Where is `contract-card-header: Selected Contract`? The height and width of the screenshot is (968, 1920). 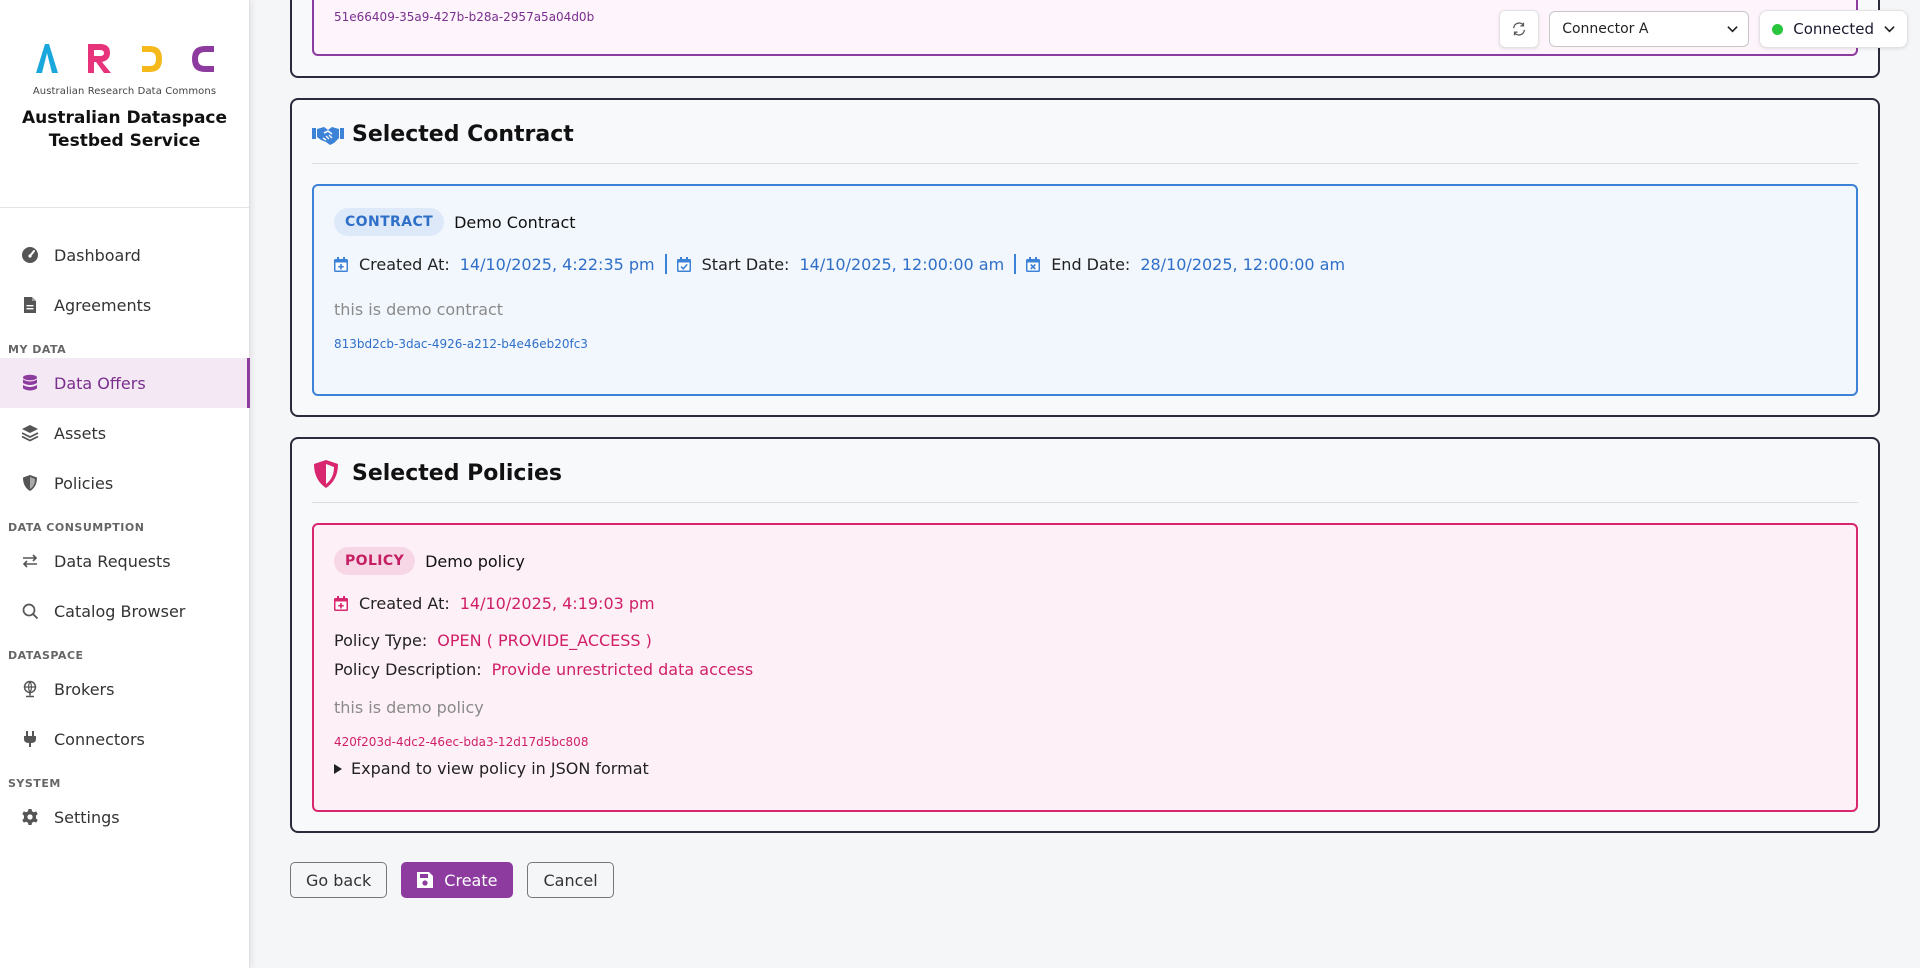
contract-card-header: Selected Contract is located at coordinates (1085, 132).